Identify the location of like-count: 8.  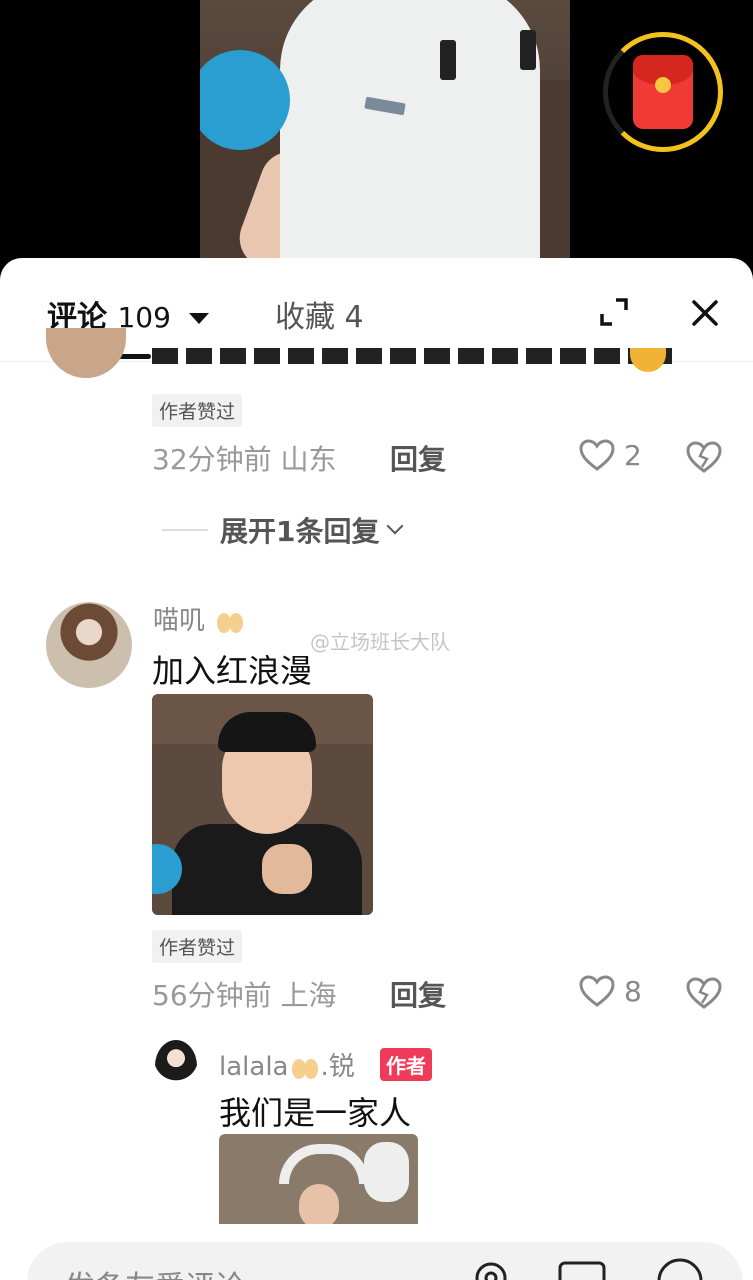
(633, 991).